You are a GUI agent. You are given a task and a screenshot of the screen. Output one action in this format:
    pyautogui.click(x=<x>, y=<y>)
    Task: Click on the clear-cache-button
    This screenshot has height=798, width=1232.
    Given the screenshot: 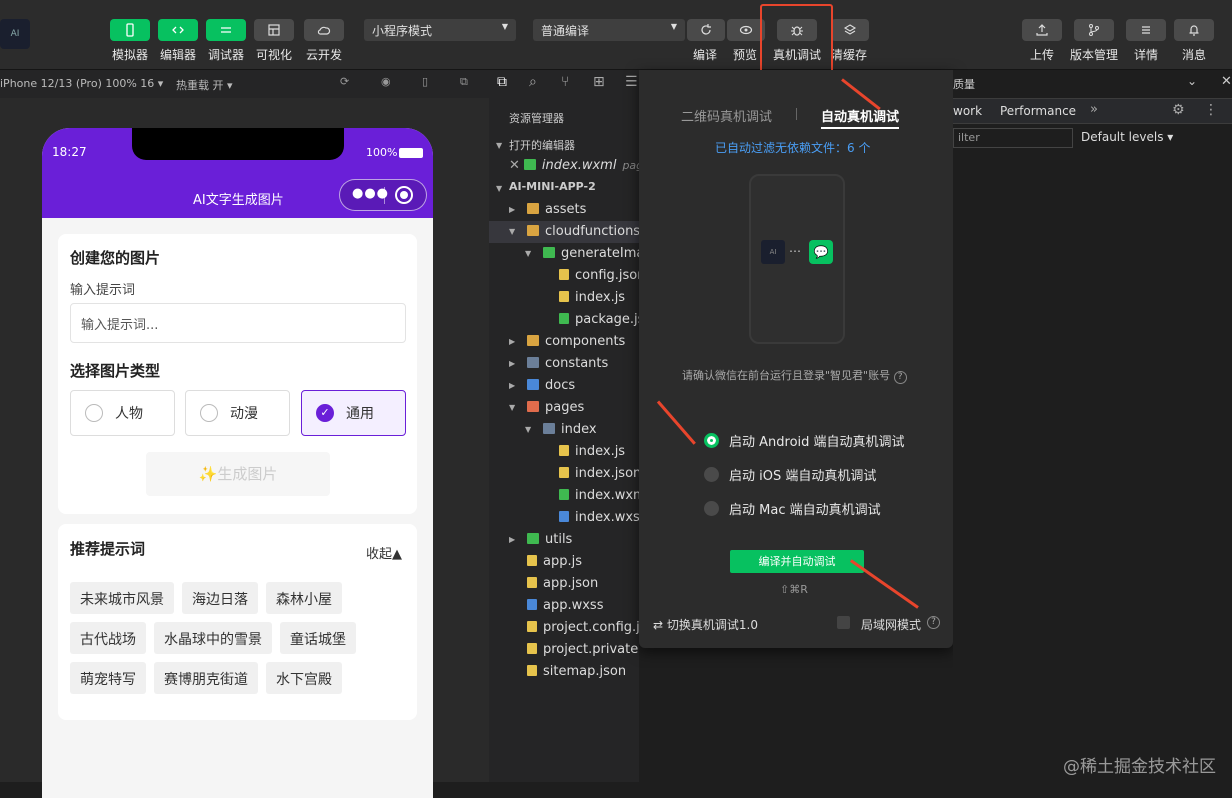 What is the action you would take?
    pyautogui.click(x=850, y=30)
    